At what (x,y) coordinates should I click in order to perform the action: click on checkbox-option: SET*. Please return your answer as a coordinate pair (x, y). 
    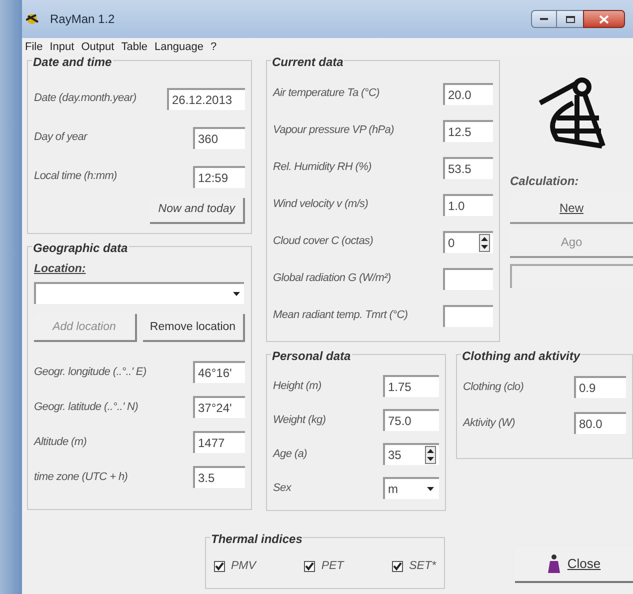
    Looking at the image, I should click on (414, 567).